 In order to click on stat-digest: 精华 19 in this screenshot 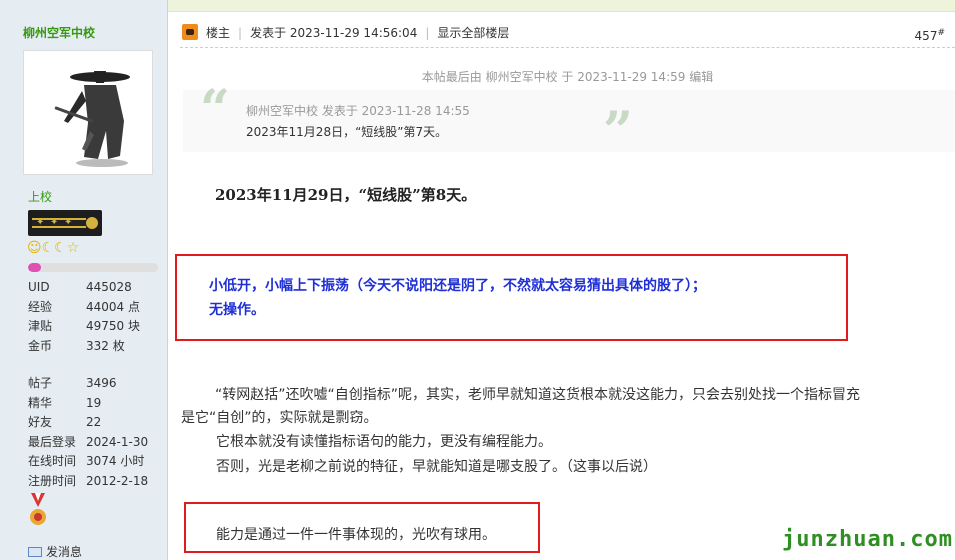, I will do `click(65, 402)`.